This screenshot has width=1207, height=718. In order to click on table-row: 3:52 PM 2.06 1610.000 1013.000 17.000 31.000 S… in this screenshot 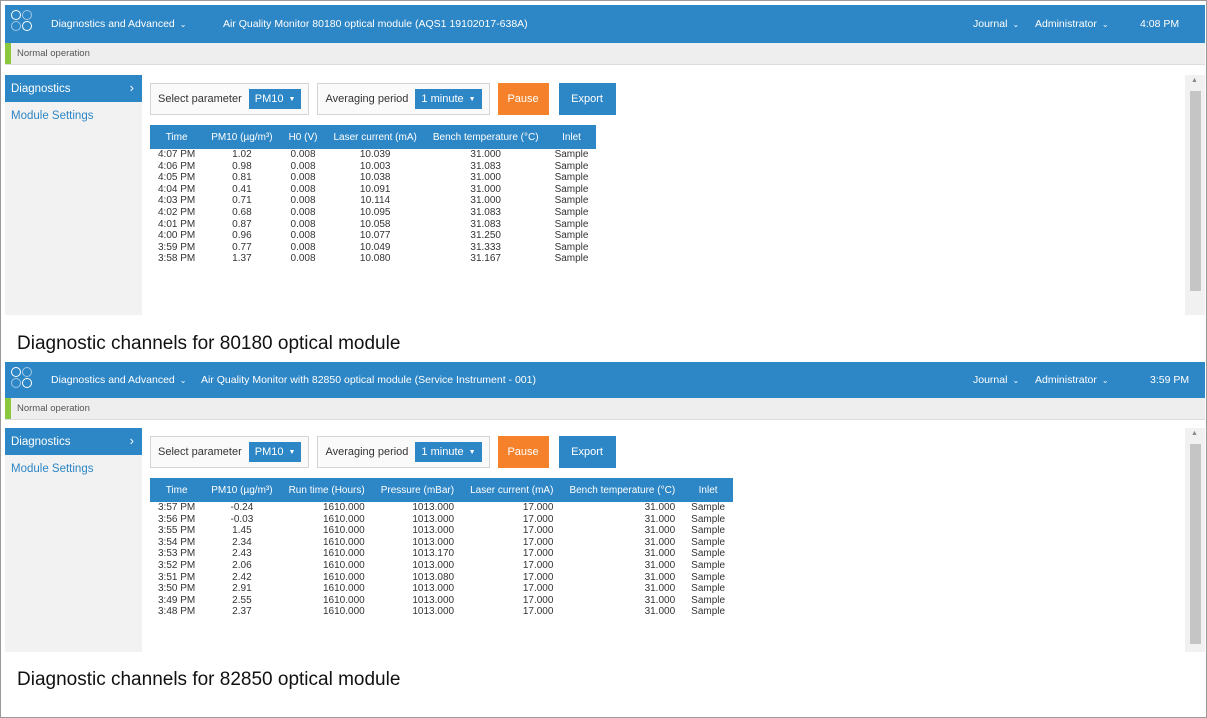, I will do `click(441, 566)`.